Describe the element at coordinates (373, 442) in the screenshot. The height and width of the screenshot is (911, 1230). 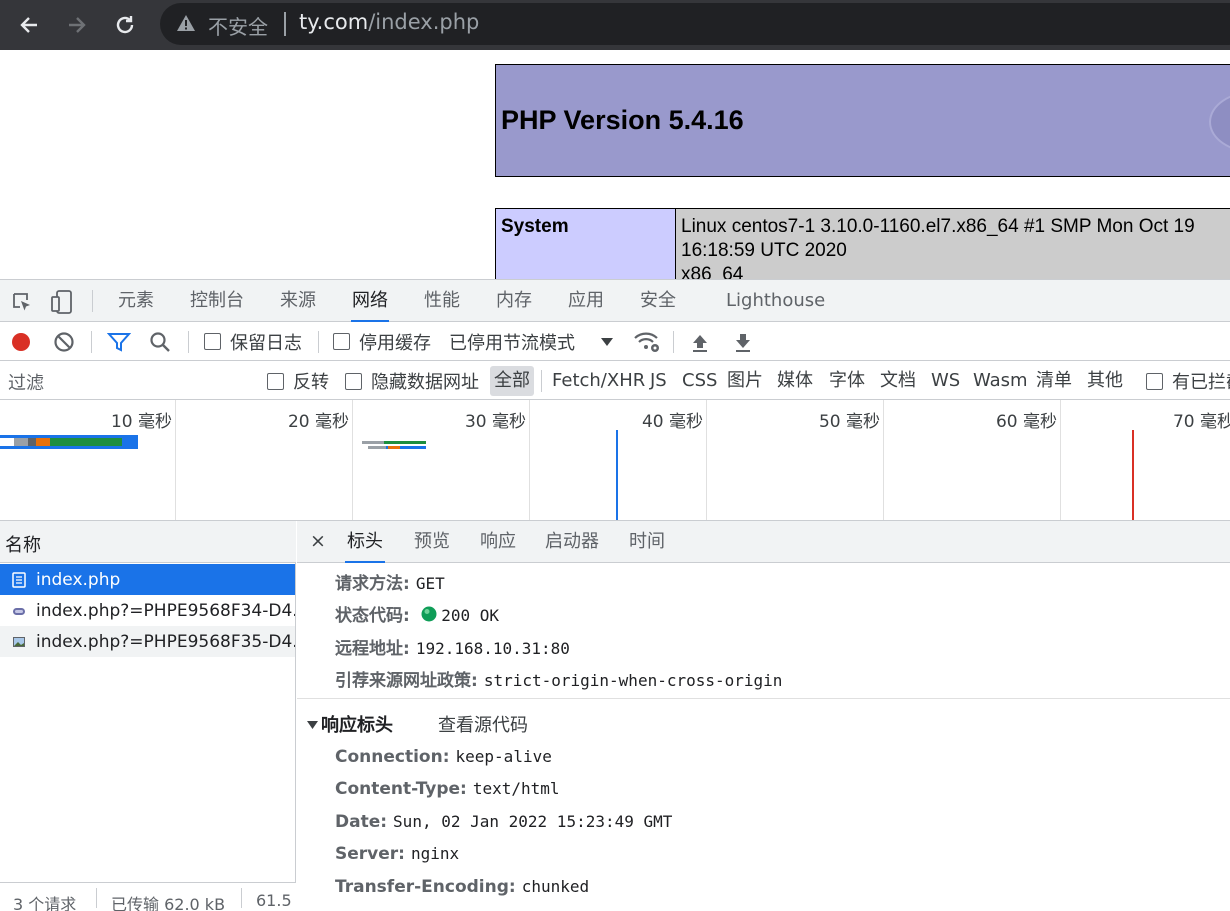
I see `timeline-bar-image1-stalled` at that location.